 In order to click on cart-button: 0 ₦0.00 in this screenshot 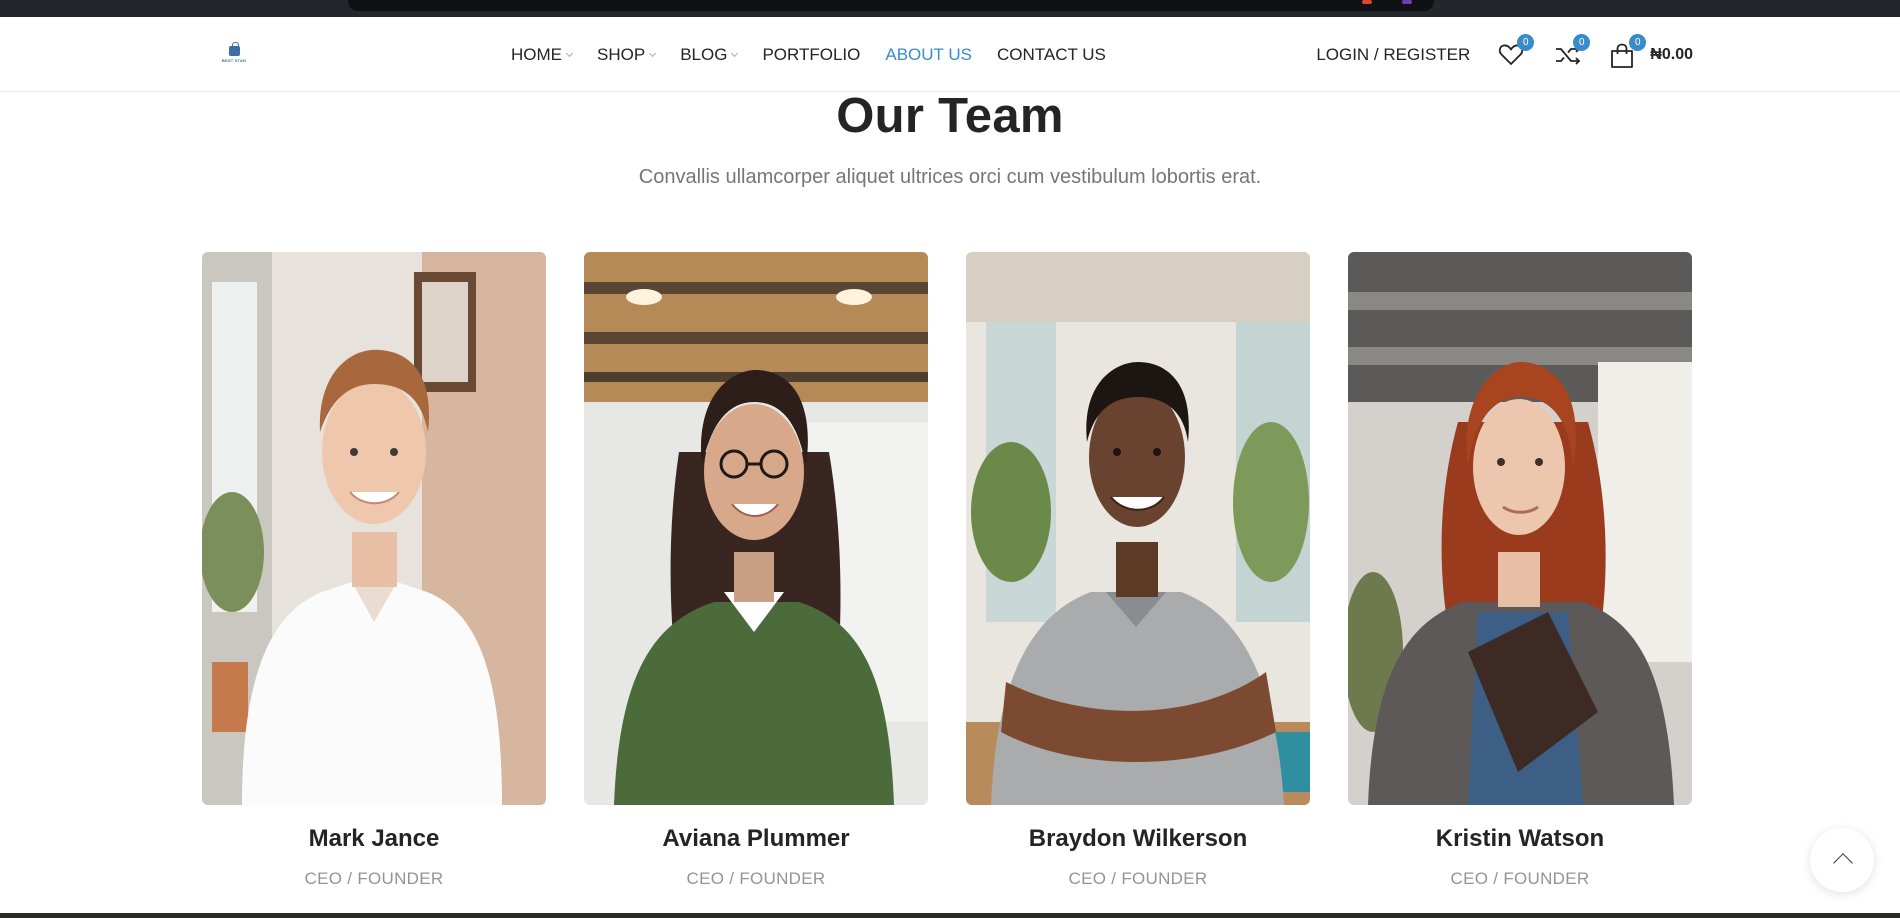, I will do `click(1650, 51)`.